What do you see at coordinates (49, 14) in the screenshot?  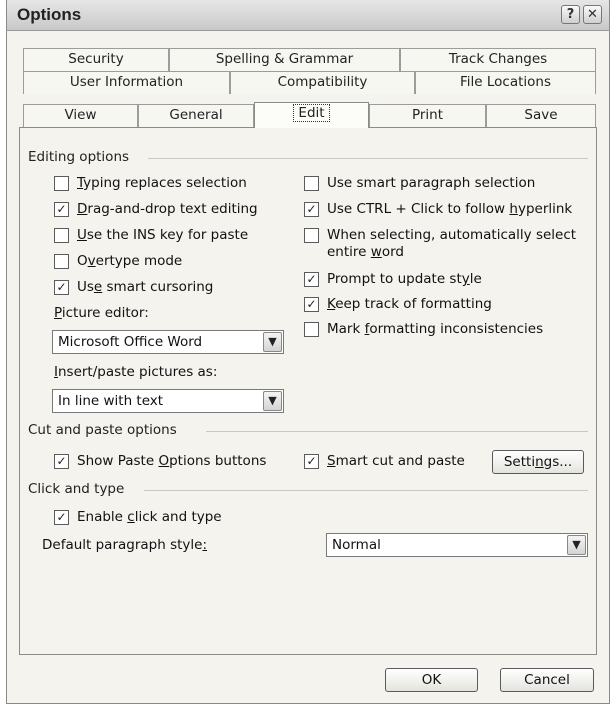 I see `dialog-title: Options` at bounding box center [49, 14].